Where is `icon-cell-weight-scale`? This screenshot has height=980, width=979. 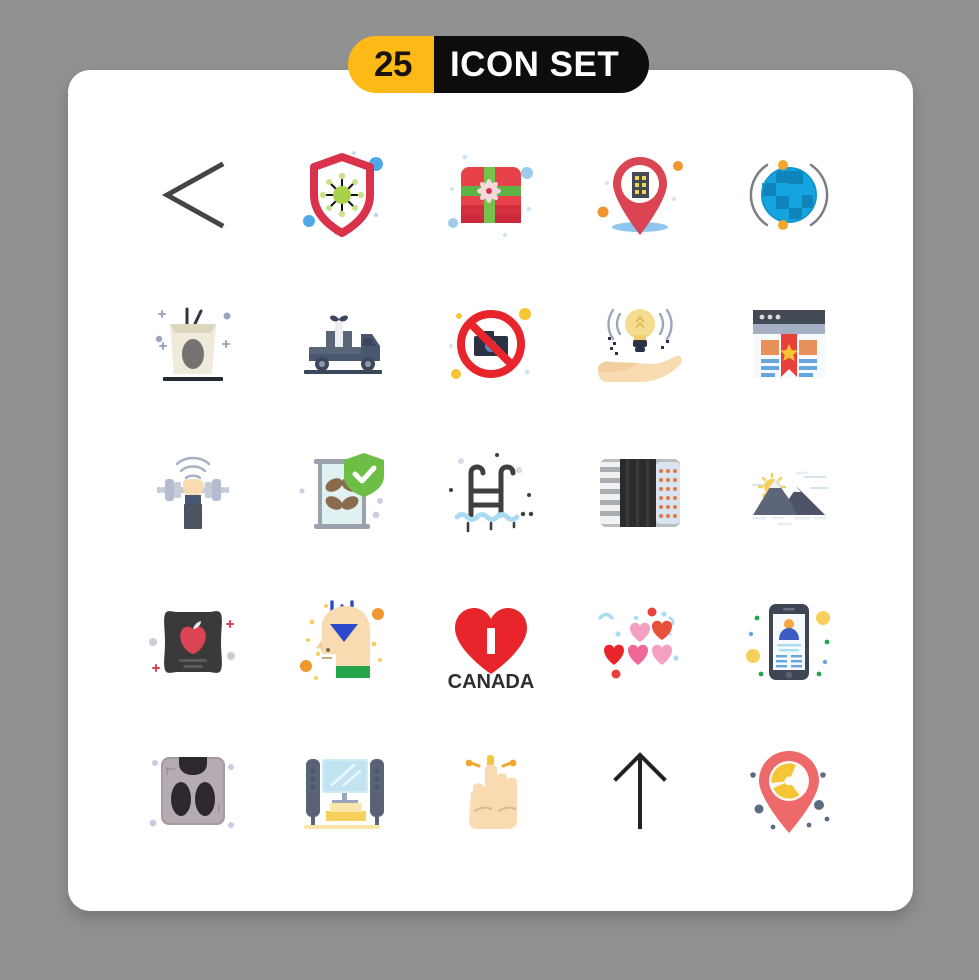 icon-cell-weight-scale is located at coordinates (192, 790).